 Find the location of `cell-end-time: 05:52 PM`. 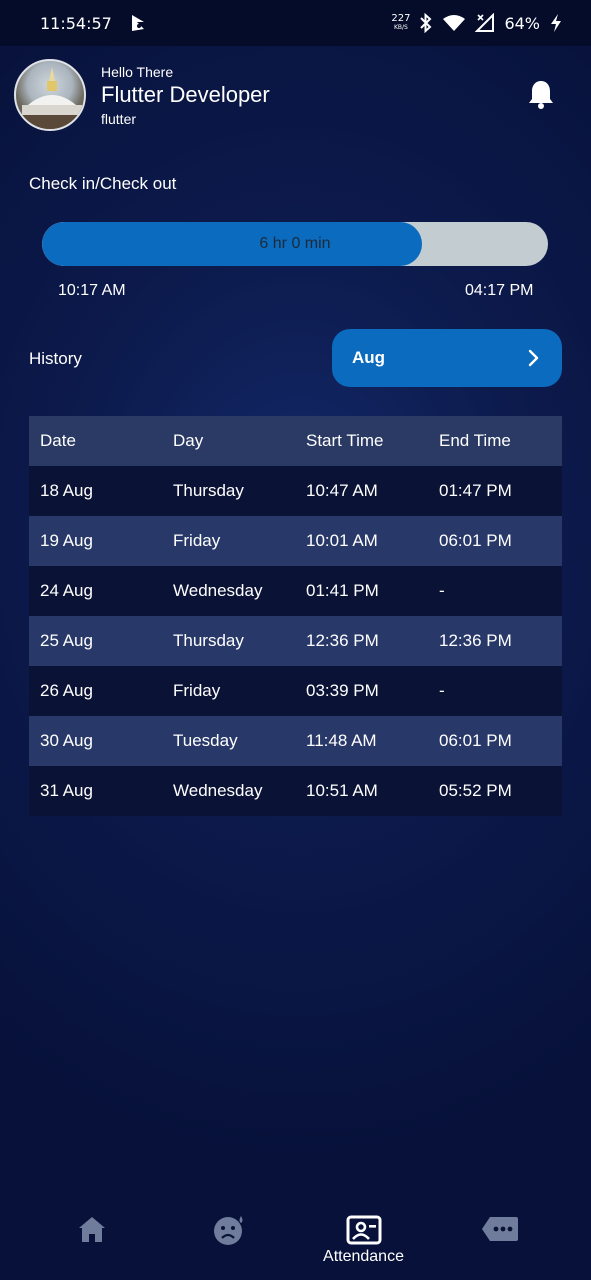

cell-end-time: 05:52 PM is located at coordinates (475, 790).